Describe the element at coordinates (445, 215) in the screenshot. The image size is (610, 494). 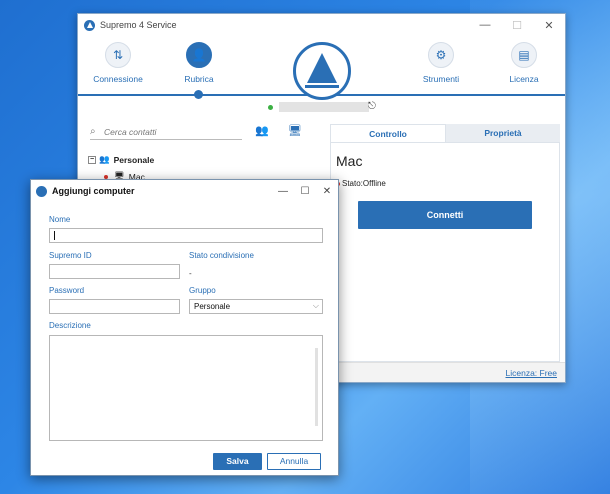
I see `connect-button: Connetti` at that location.